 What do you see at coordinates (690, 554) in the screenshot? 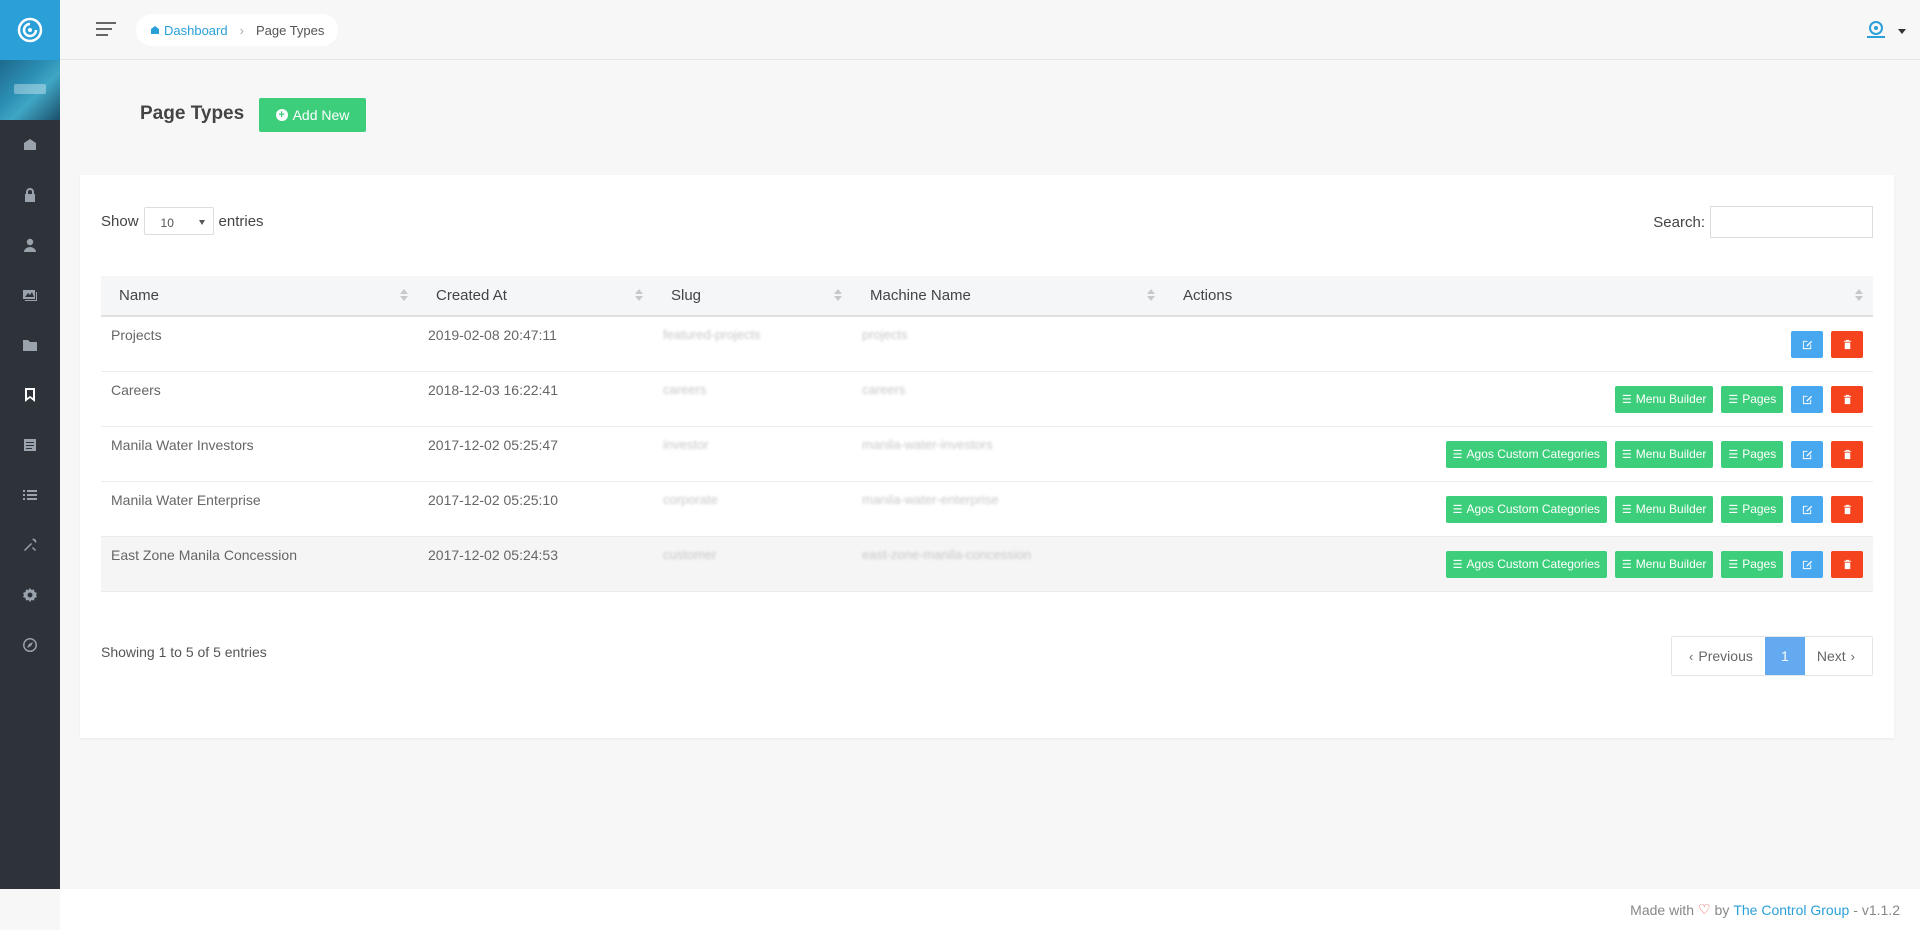
I see `cell-slug: customer` at bounding box center [690, 554].